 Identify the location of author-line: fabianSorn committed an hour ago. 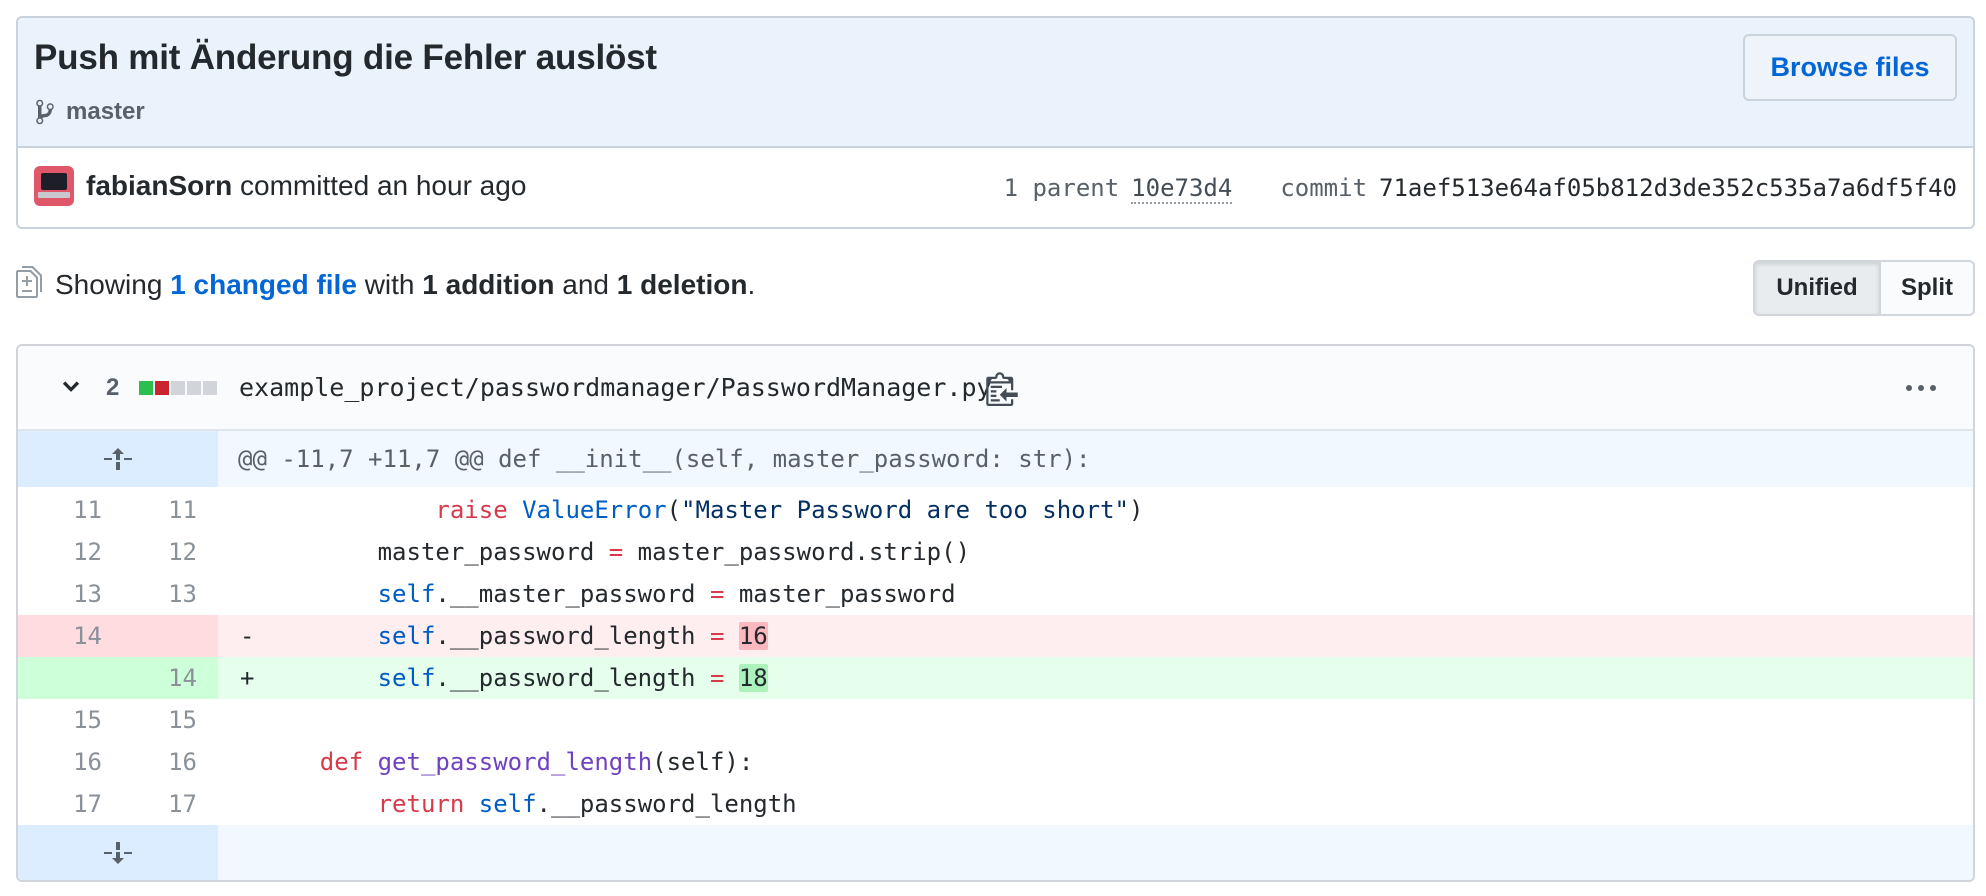
(306, 186).